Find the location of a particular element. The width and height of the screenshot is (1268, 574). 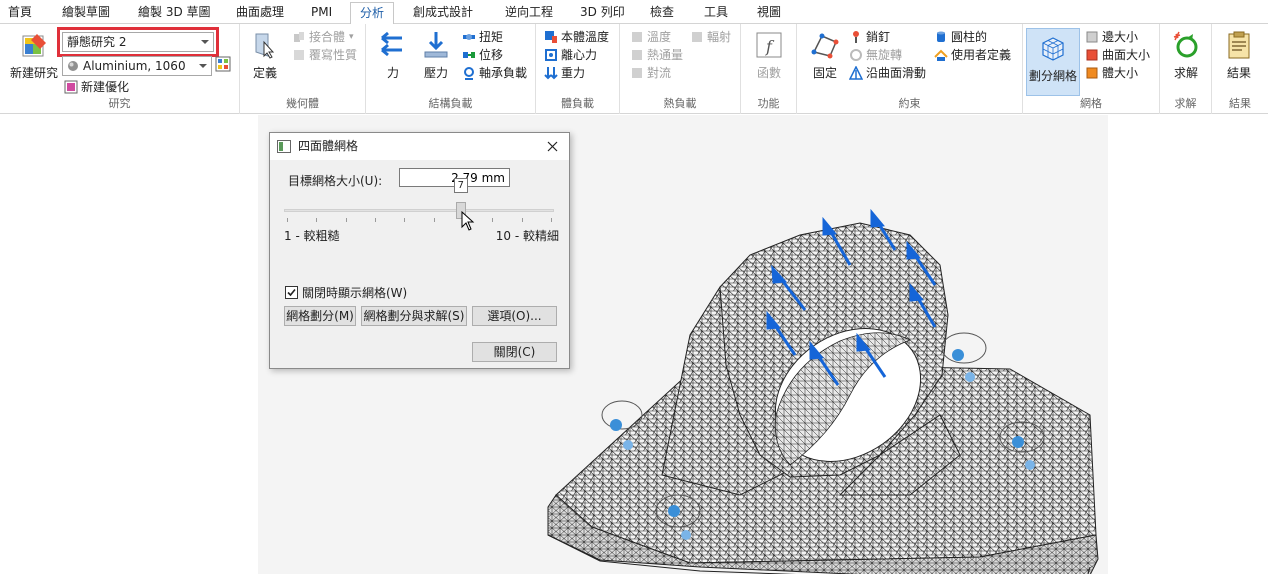

tab-3d-sketch: 繪製 3D 草圖 is located at coordinates (174, 12).